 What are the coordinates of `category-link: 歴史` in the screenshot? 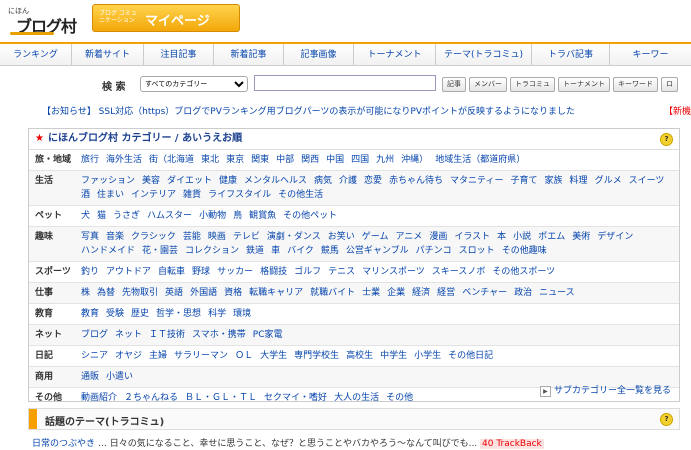 It's located at (140, 314).